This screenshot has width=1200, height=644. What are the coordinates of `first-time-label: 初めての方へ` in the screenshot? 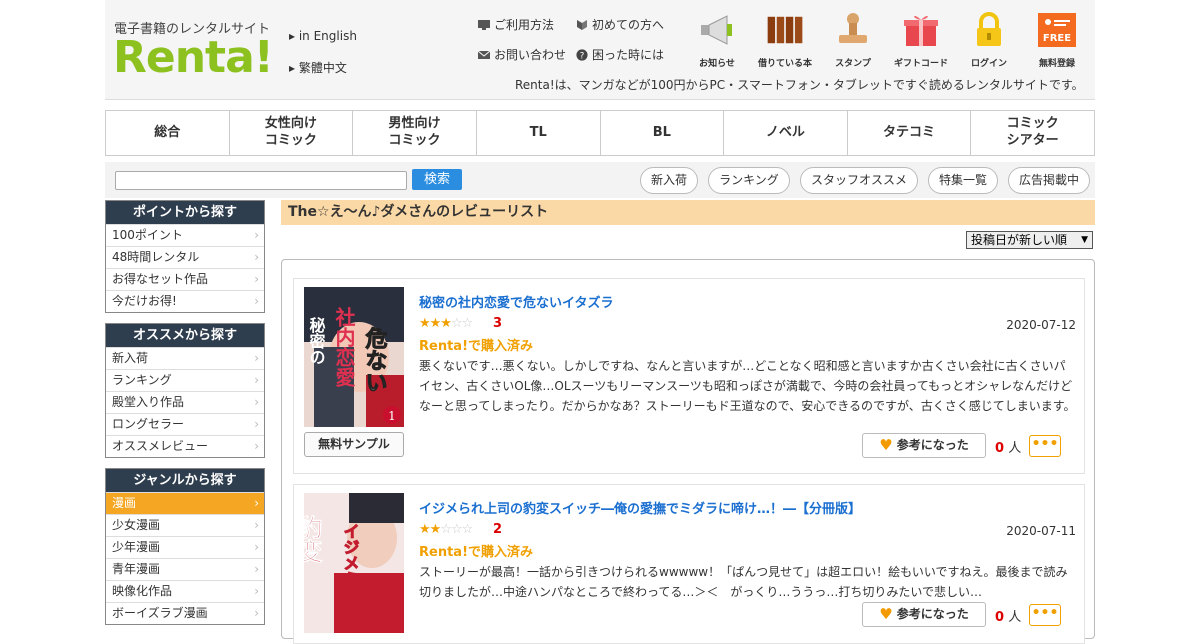 It's located at (628, 25).